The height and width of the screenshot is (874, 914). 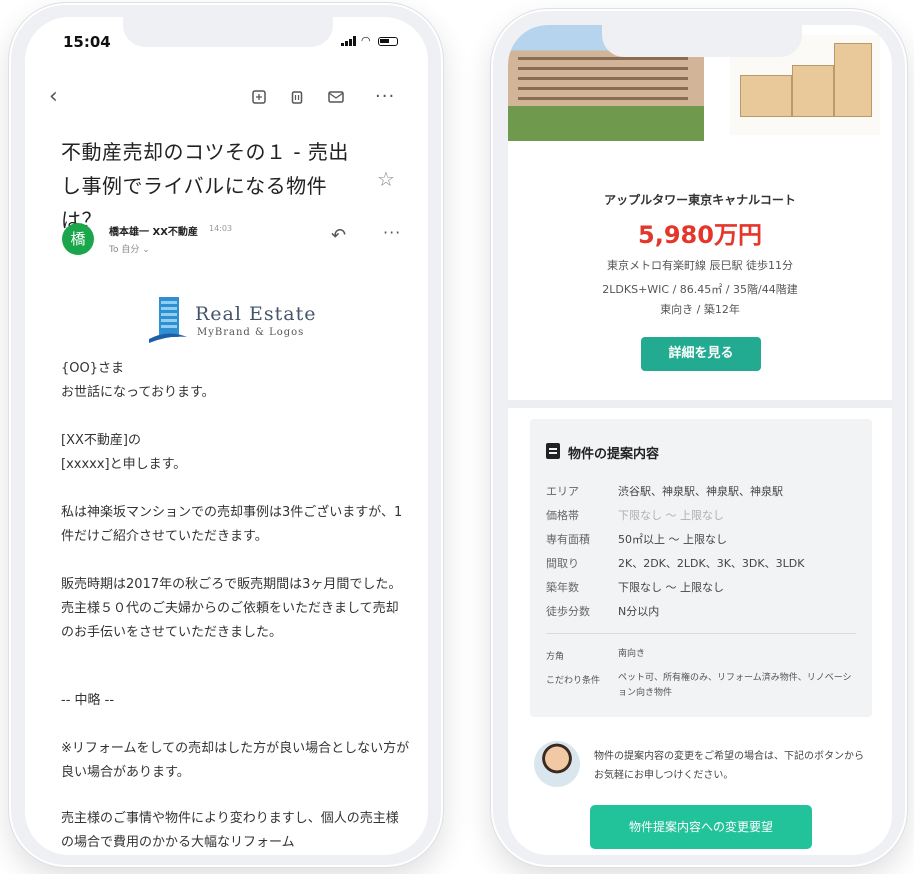 I want to click on wifi-icon: ◠, so click(x=366, y=40).